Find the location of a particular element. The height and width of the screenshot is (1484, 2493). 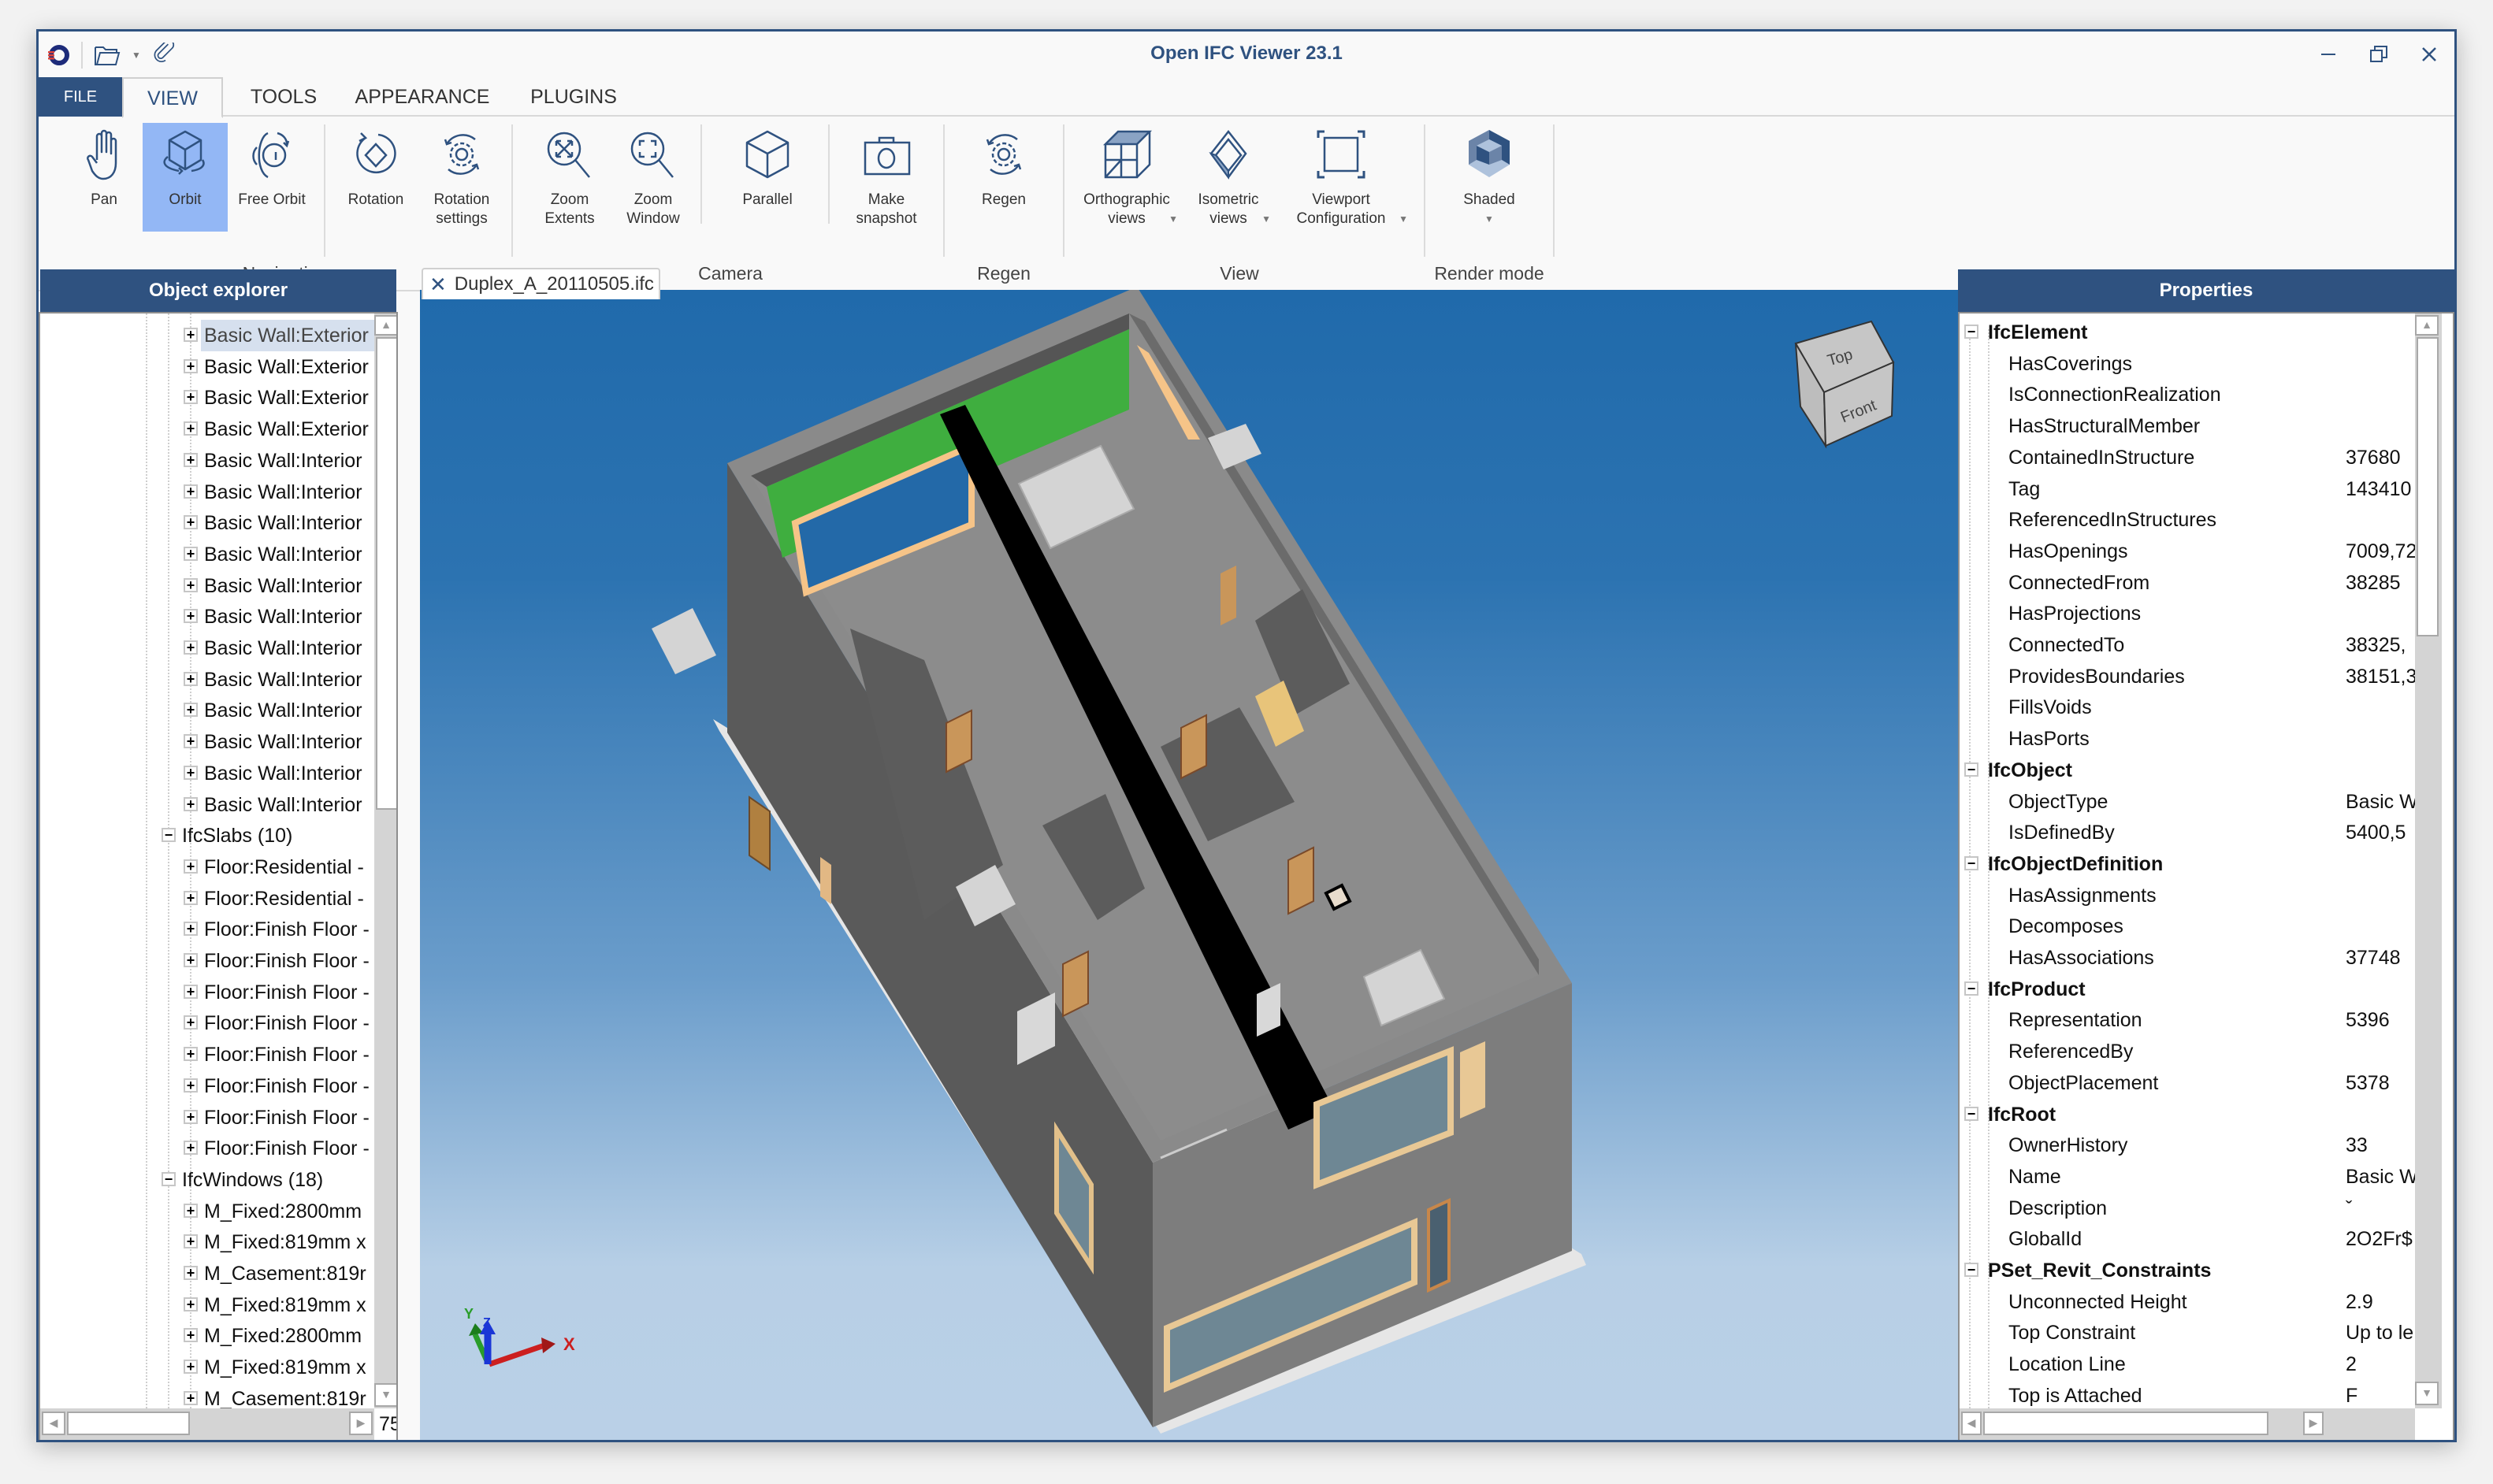

property-row: HasAssignments is located at coordinates (2207, 895).